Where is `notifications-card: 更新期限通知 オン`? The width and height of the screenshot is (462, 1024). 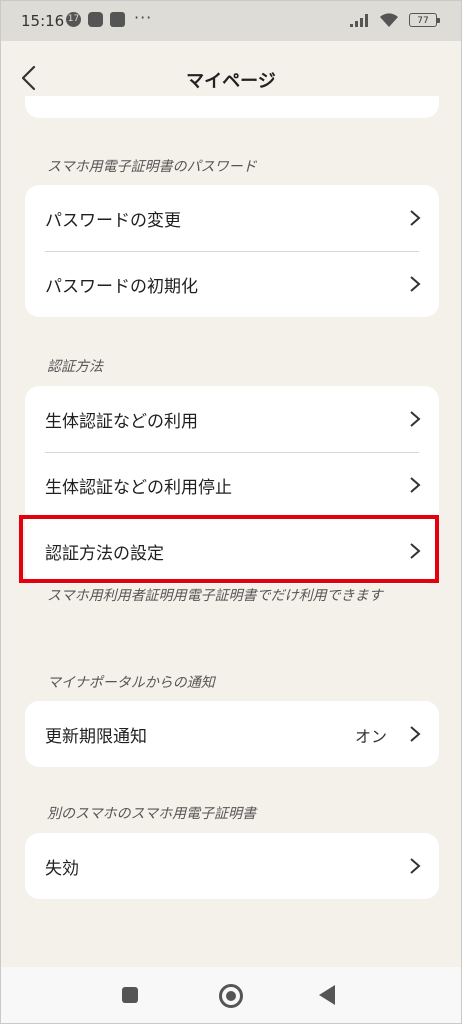 notifications-card: 更新期限通知 オン is located at coordinates (232, 734).